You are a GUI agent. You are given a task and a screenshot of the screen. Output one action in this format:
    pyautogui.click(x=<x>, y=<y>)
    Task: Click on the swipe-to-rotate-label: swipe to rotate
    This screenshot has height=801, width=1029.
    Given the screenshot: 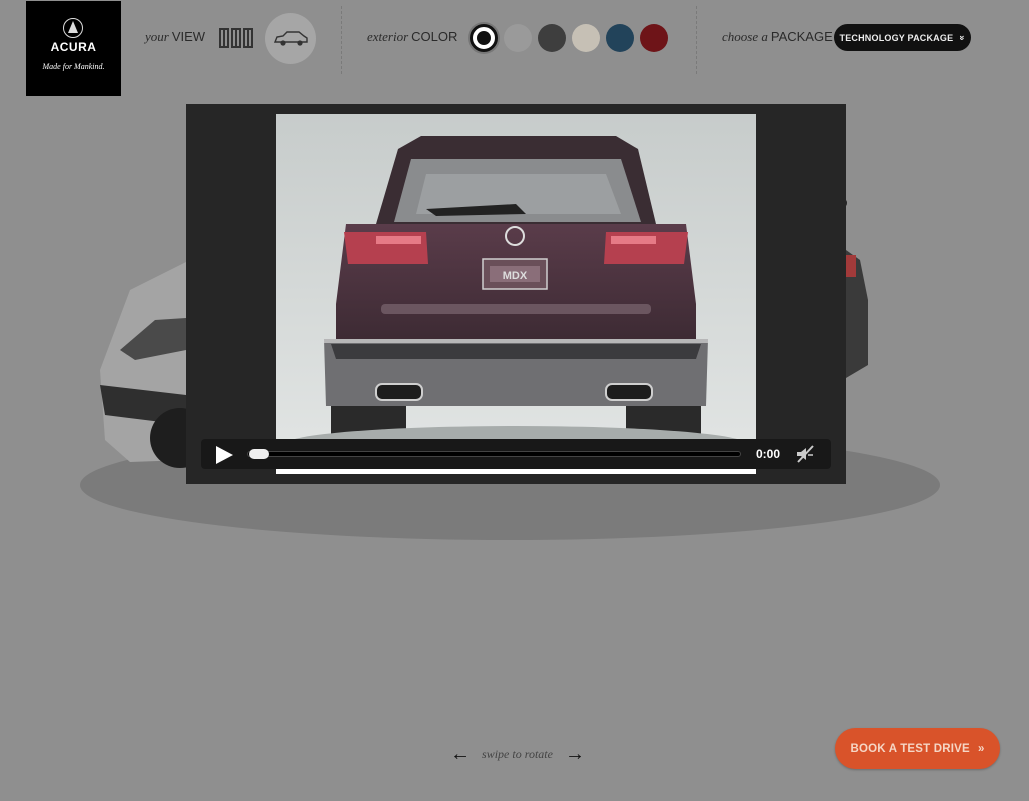 What is the action you would take?
    pyautogui.click(x=517, y=753)
    